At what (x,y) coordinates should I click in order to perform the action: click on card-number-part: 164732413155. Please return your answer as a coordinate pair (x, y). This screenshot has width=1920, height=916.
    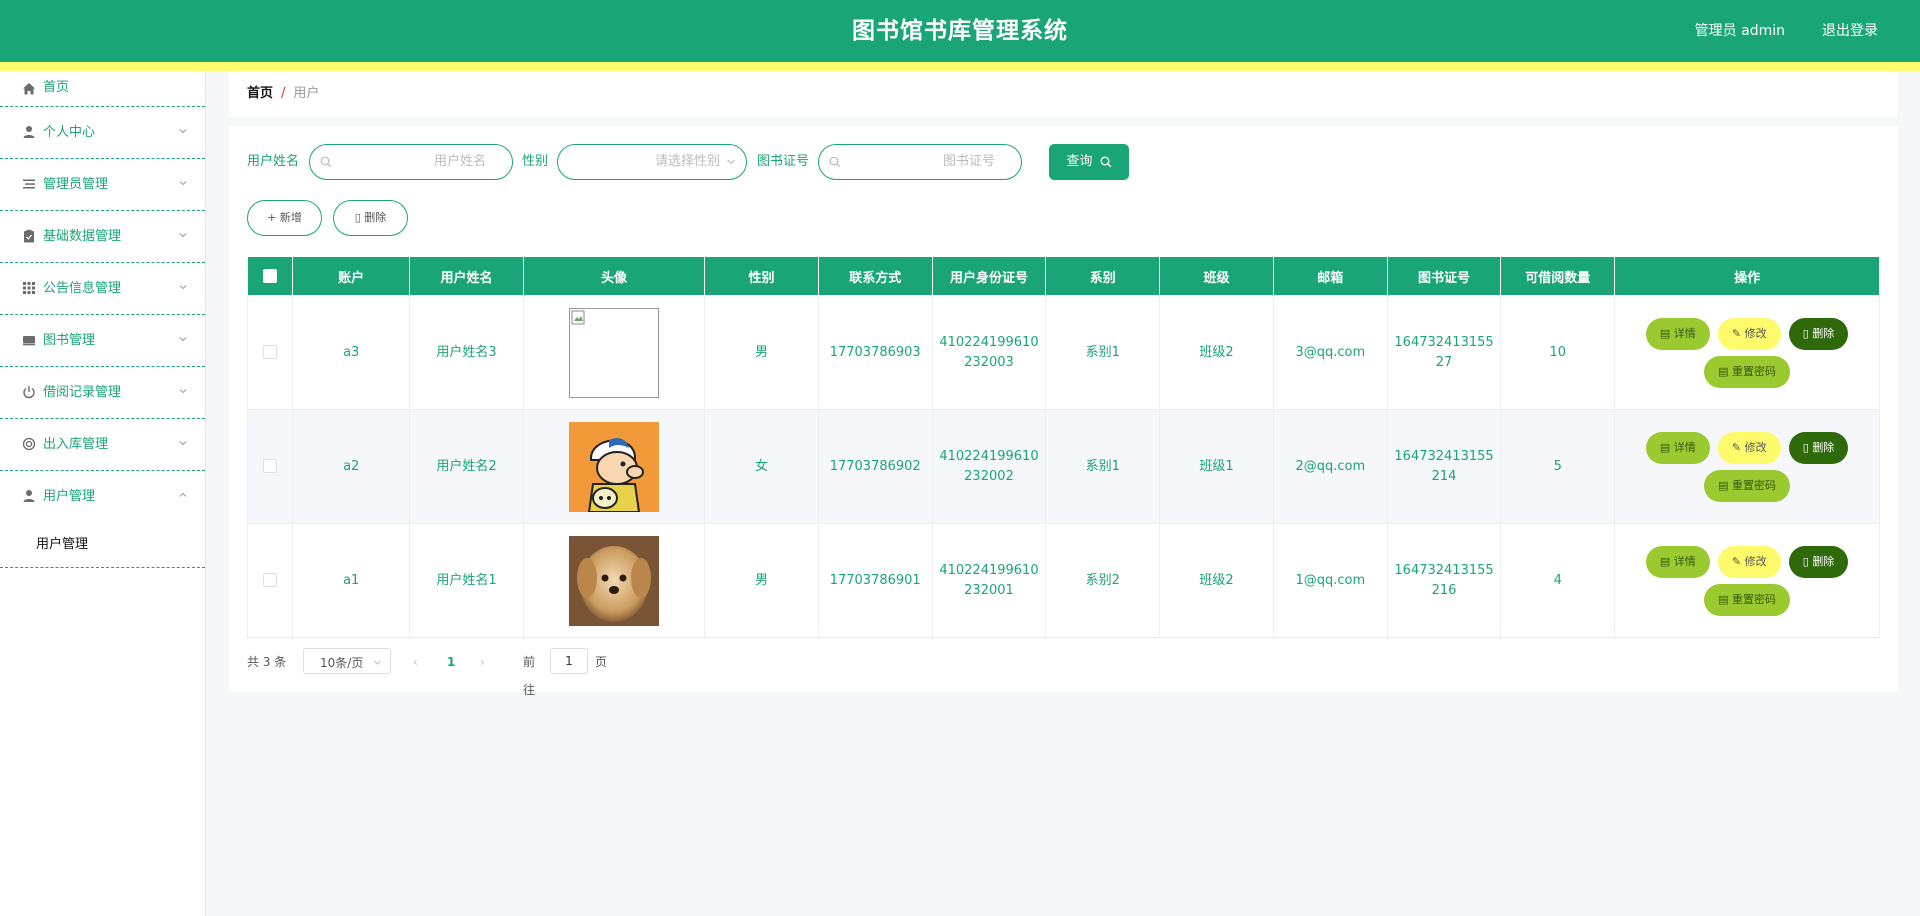
    Looking at the image, I should click on (1444, 342).